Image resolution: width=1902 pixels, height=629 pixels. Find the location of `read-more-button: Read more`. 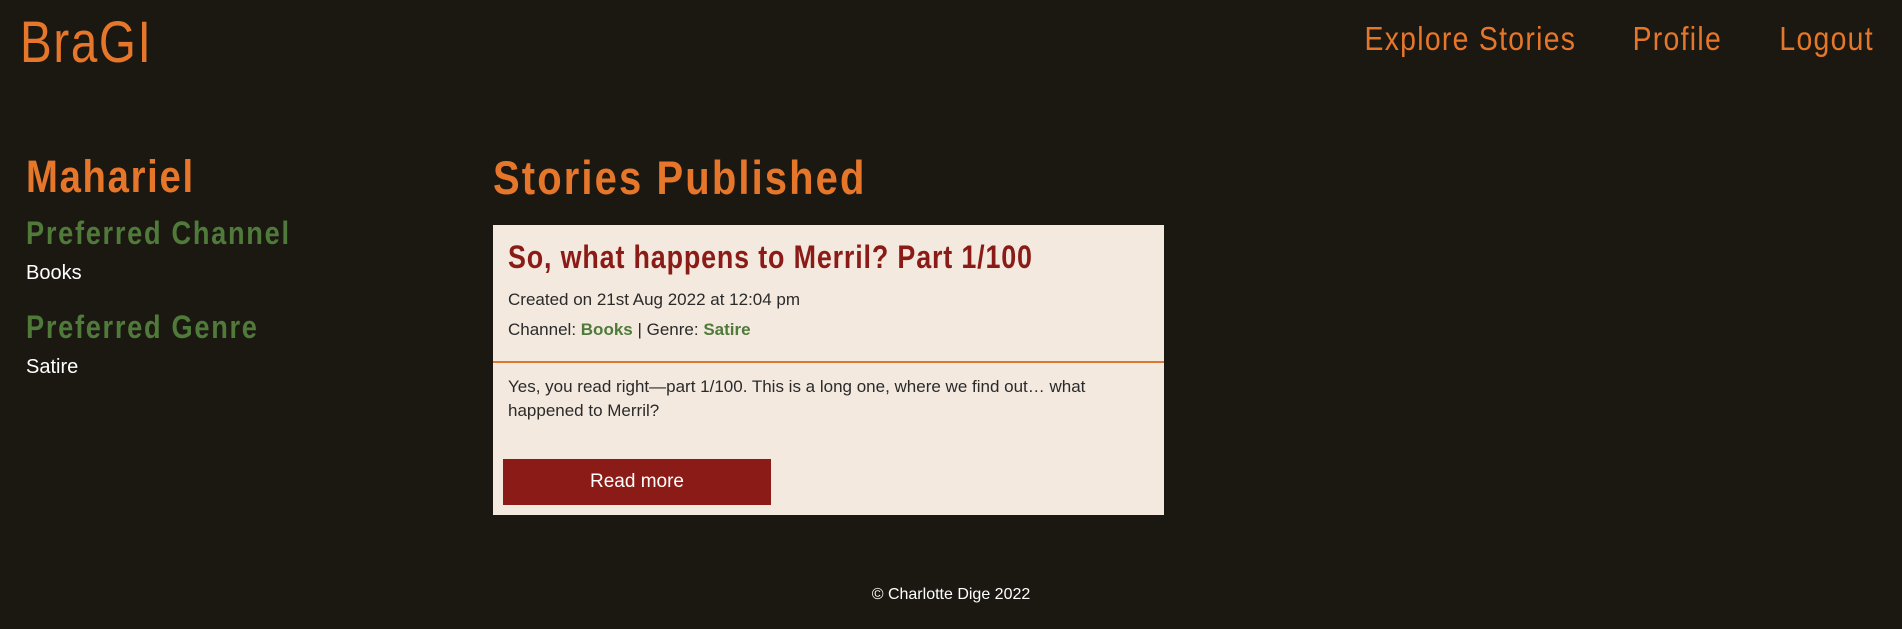

read-more-button: Read more is located at coordinates (637, 482).